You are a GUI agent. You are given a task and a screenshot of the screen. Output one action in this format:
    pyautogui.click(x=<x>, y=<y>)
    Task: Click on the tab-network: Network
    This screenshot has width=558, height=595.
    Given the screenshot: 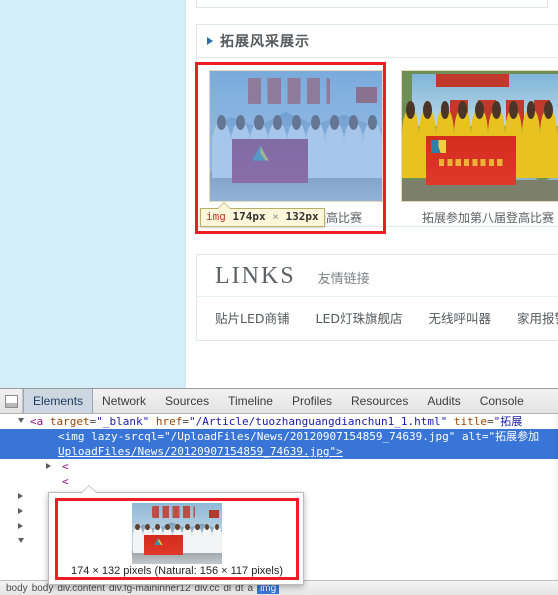 What is the action you would take?
    pyautogui.click(x=124, y=401)
    